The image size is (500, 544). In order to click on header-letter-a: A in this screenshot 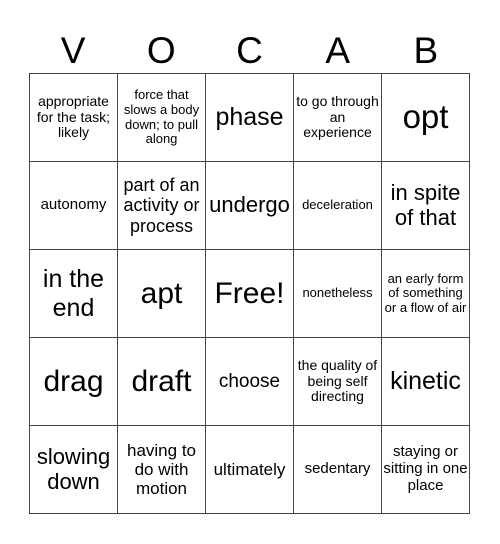, I will do `click(338, 50)`.